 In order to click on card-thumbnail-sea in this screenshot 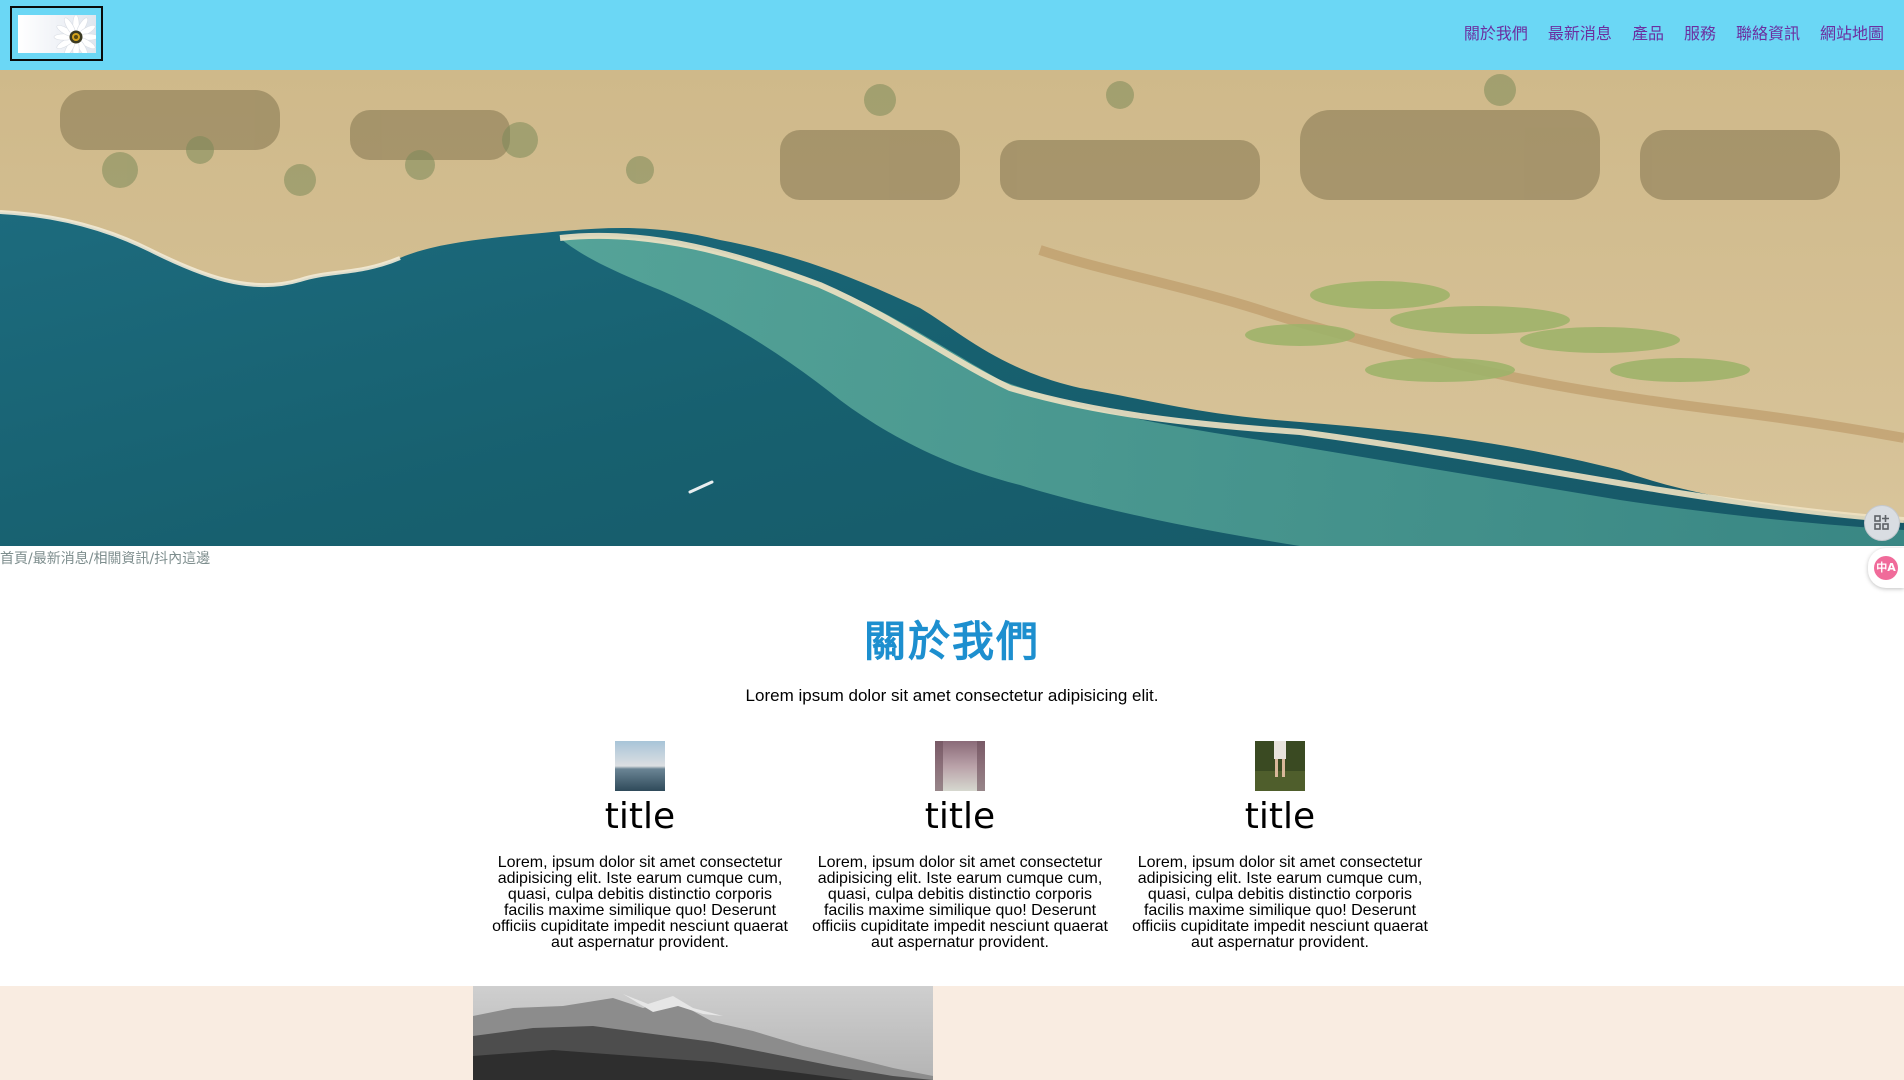, I will do `click(640, 766)`.